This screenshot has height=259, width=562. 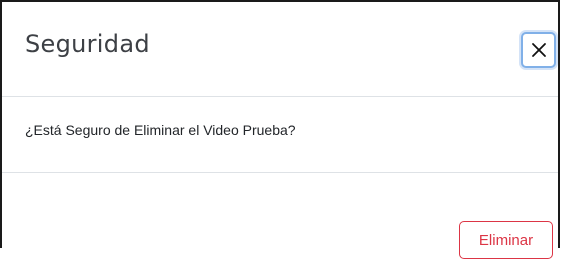 What do you see at coordinates (506, 240) in the screenshot?
I see `delete-button: Eliminar` at bounding box center [506, 240].